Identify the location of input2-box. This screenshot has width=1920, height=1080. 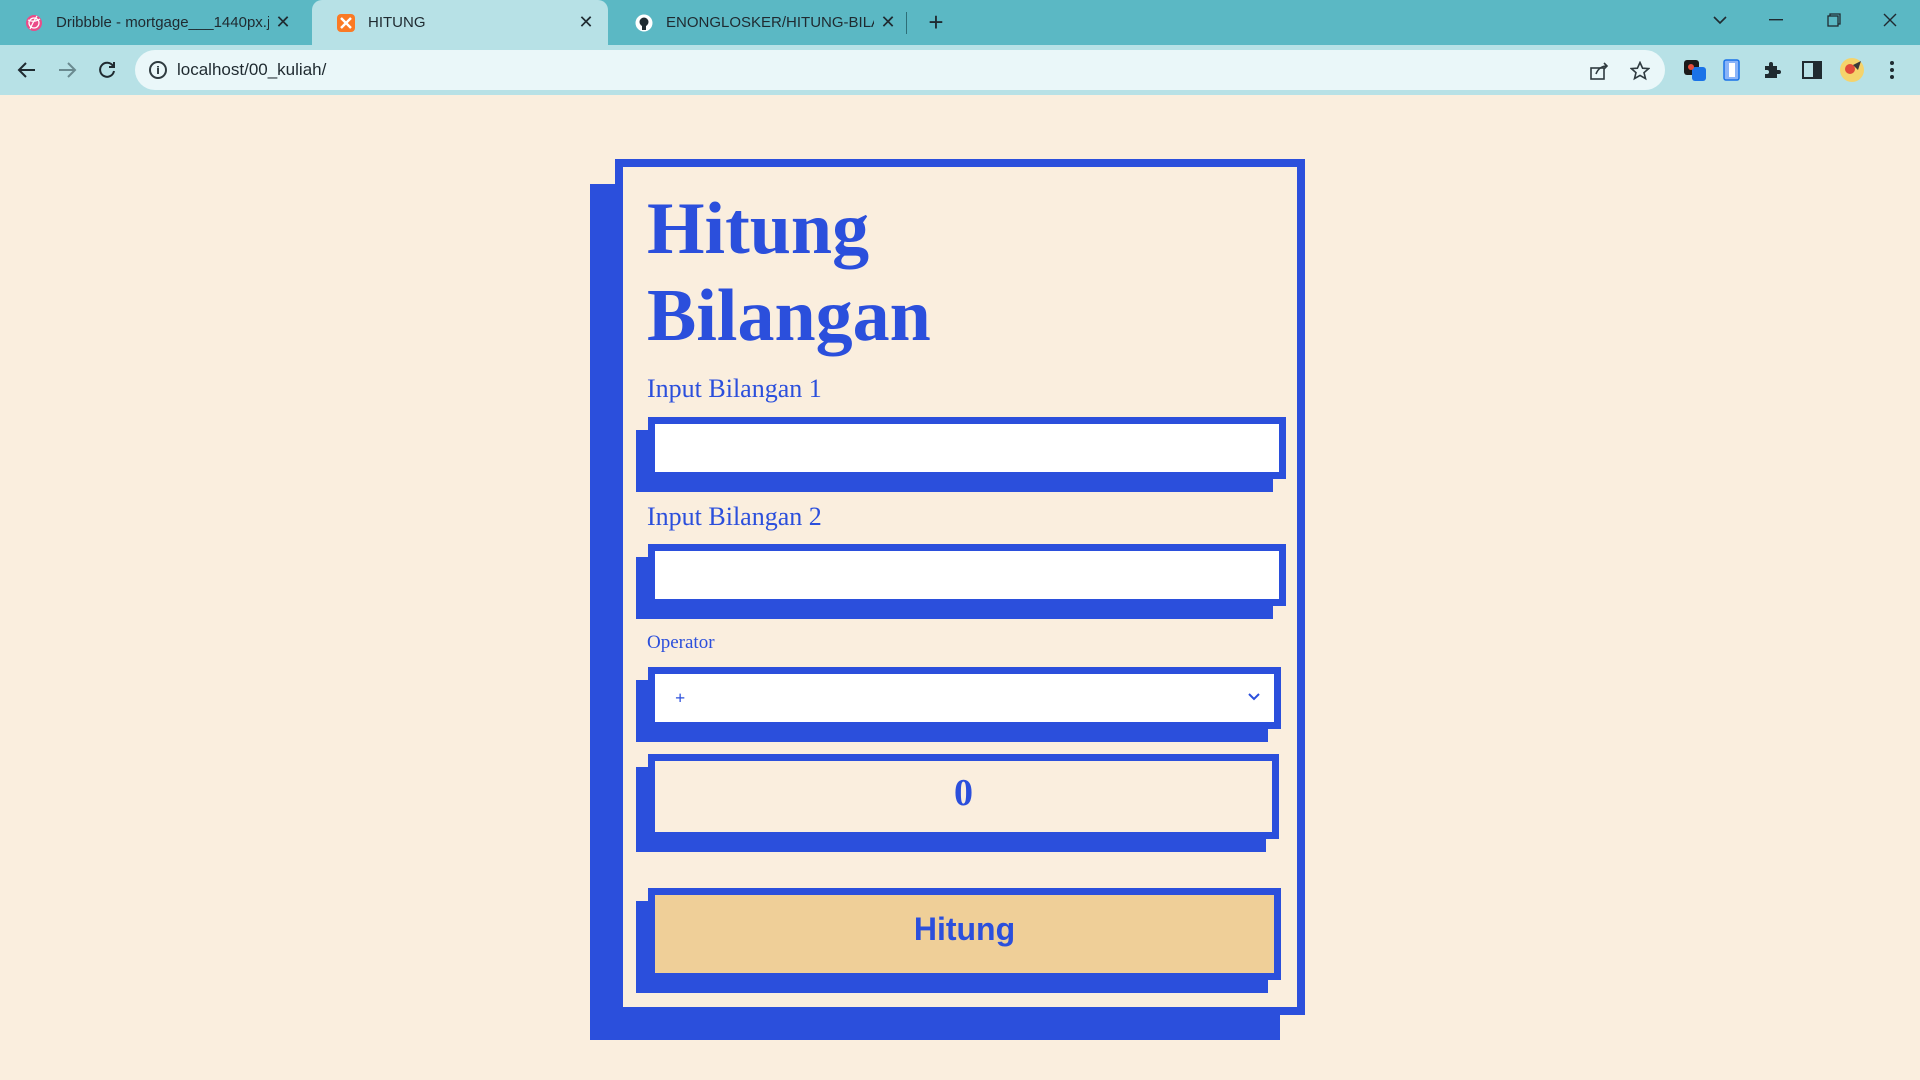
(967, 575).